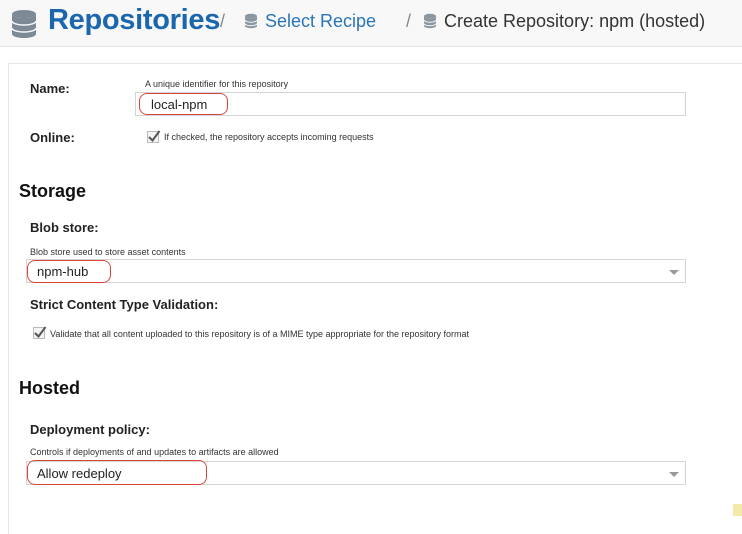 Image resolution: width=742 pixels, height=534 pixels. What do you see at coordinates (217, 84) in the screenshot?
I see `name-help: A unique identifier for this repository` at bounding box center [217, 84].